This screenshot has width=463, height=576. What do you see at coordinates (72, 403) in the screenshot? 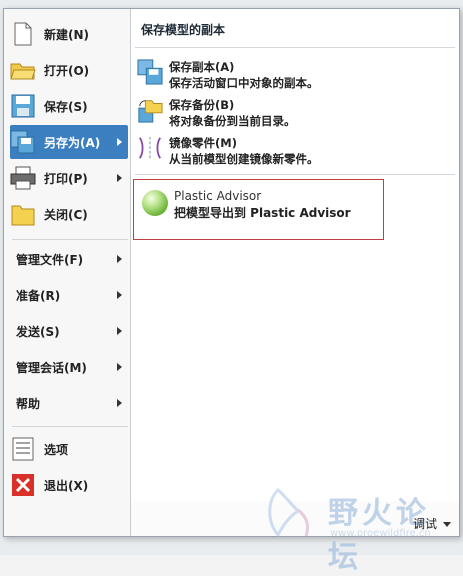
I see `menu-item-help: 帮助` at bounding box center [72, 403].